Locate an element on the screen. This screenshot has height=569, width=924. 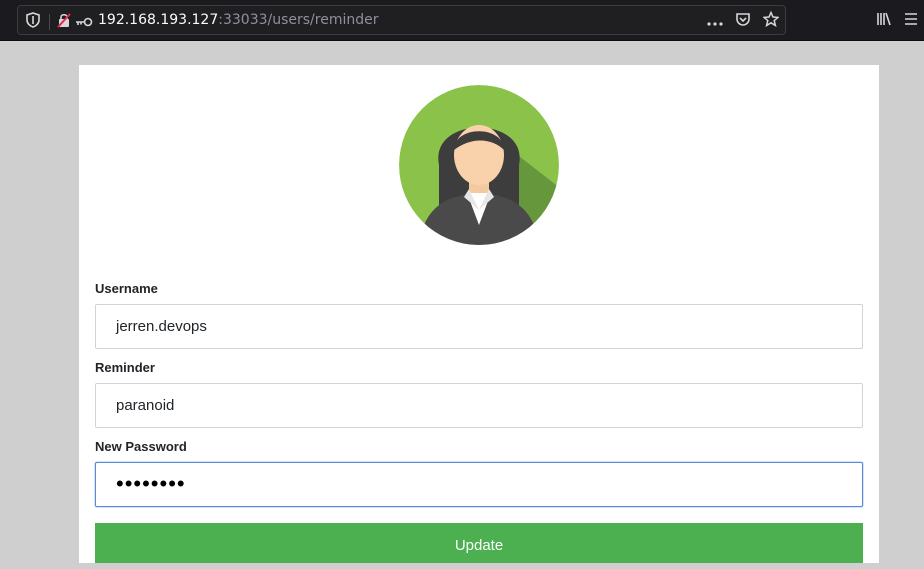
menu-icon is located at coordinates (911, 21).